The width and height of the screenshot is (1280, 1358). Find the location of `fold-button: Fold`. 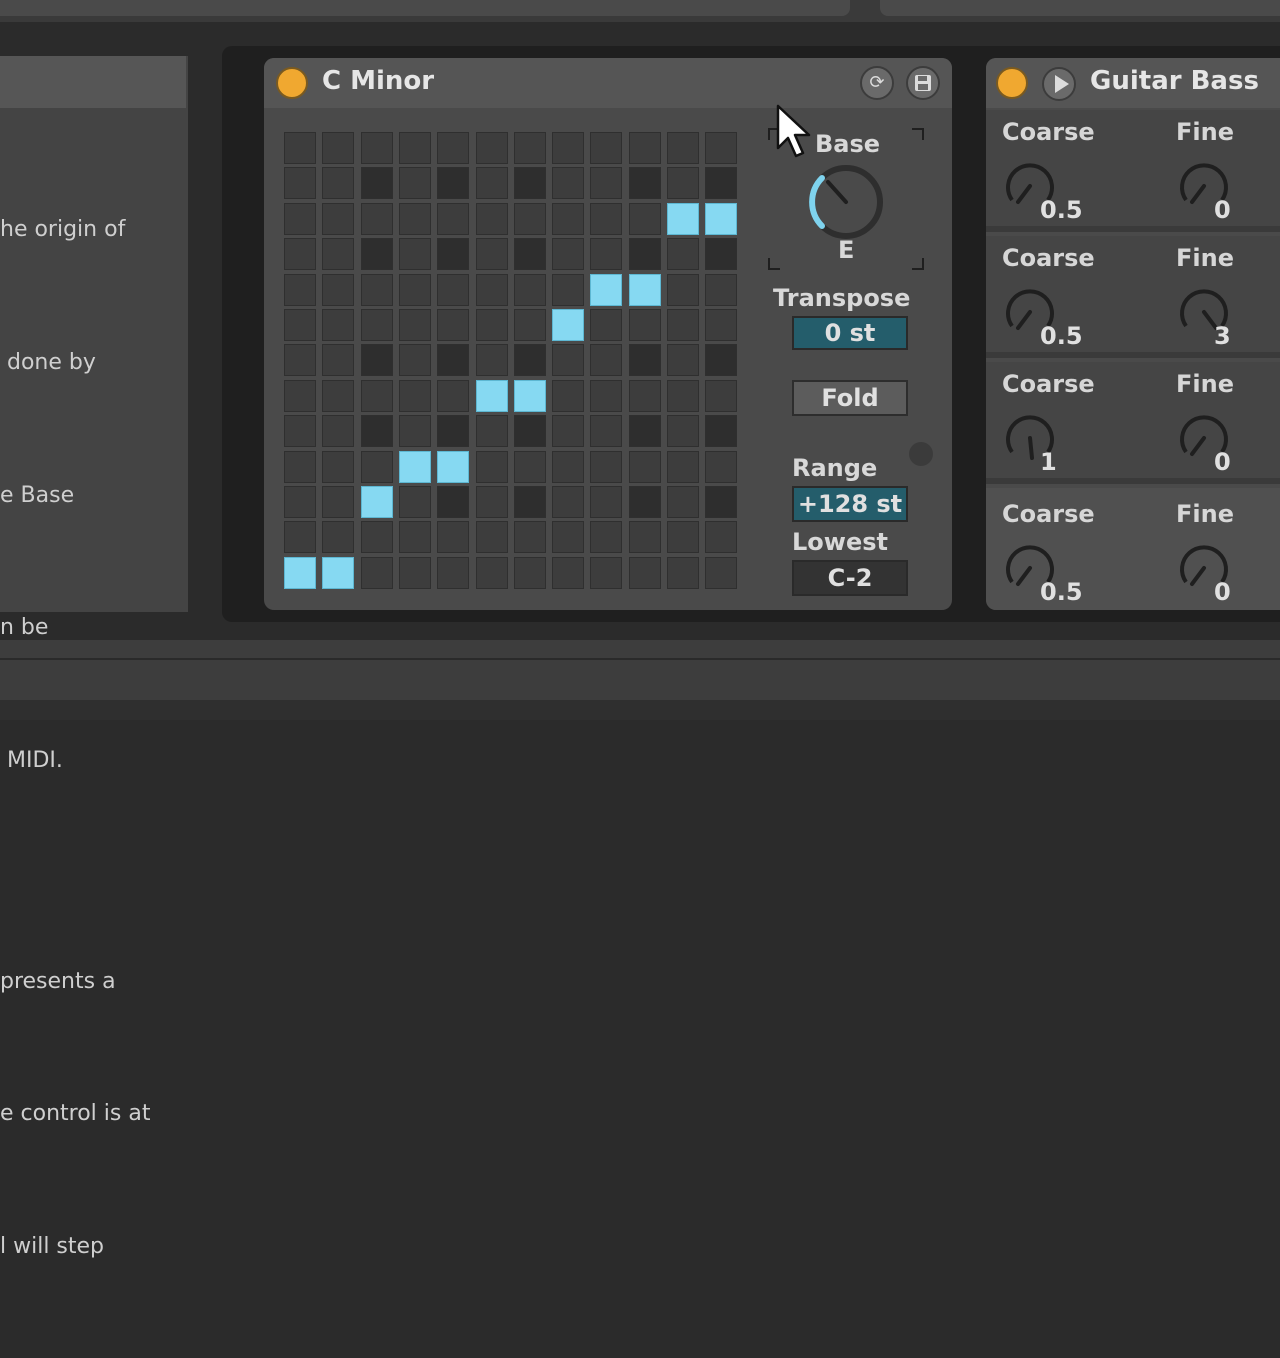

fold-button: Fold is located at coordinates (850, 398).